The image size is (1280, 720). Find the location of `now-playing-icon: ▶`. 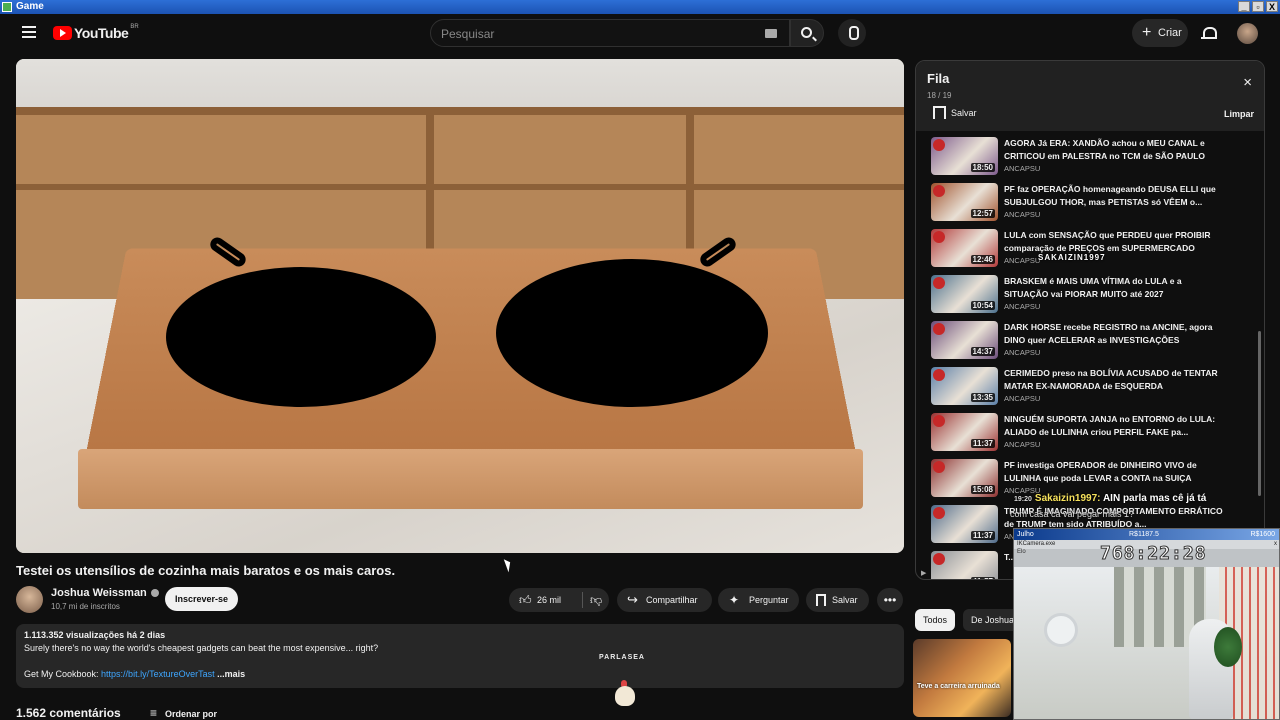

now-playing-icon: ▶ is located at coordinates (924, 573).